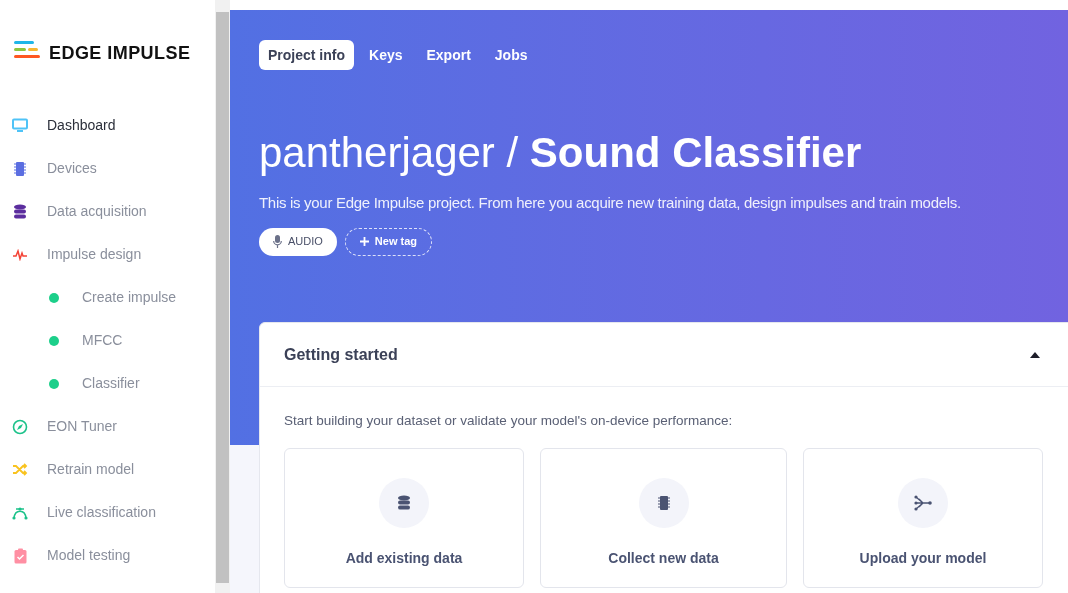  I want to click on card-intro: Start building your dataset or validate your model's on-device performance:, so click(508, 421).